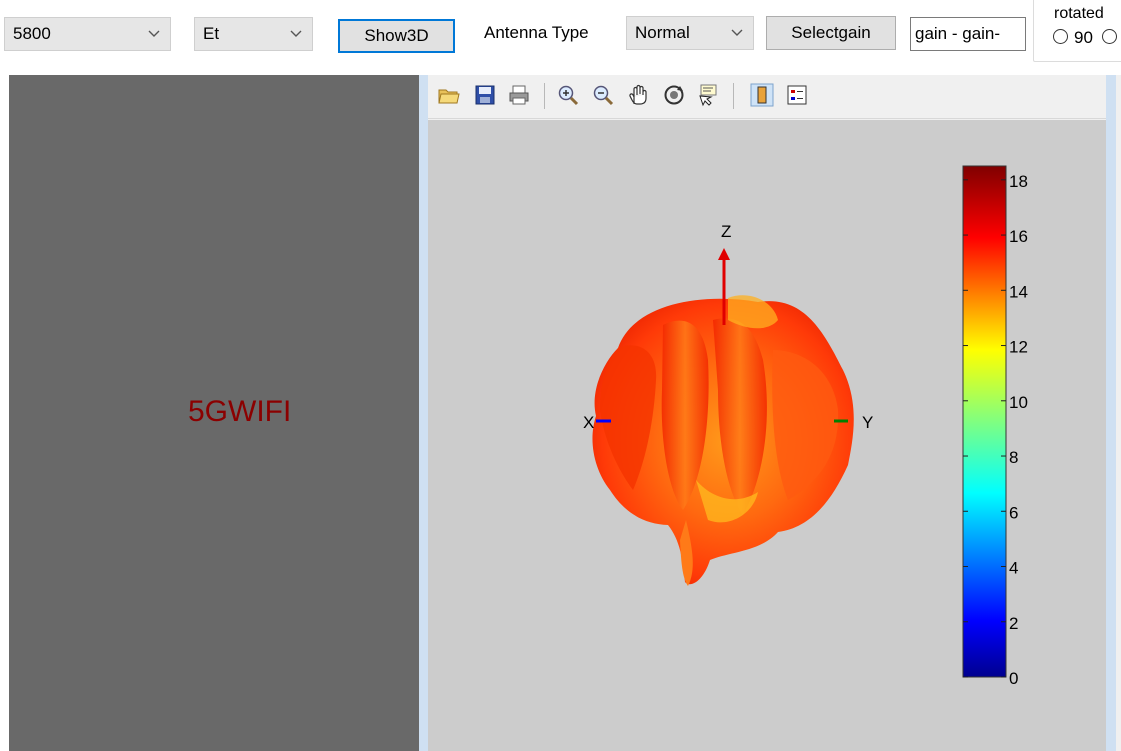 Image resolution: width=1121 pixels, height=751 pixels. I want to click on antenna-type-label: Antenna Type, so click(536, 32).